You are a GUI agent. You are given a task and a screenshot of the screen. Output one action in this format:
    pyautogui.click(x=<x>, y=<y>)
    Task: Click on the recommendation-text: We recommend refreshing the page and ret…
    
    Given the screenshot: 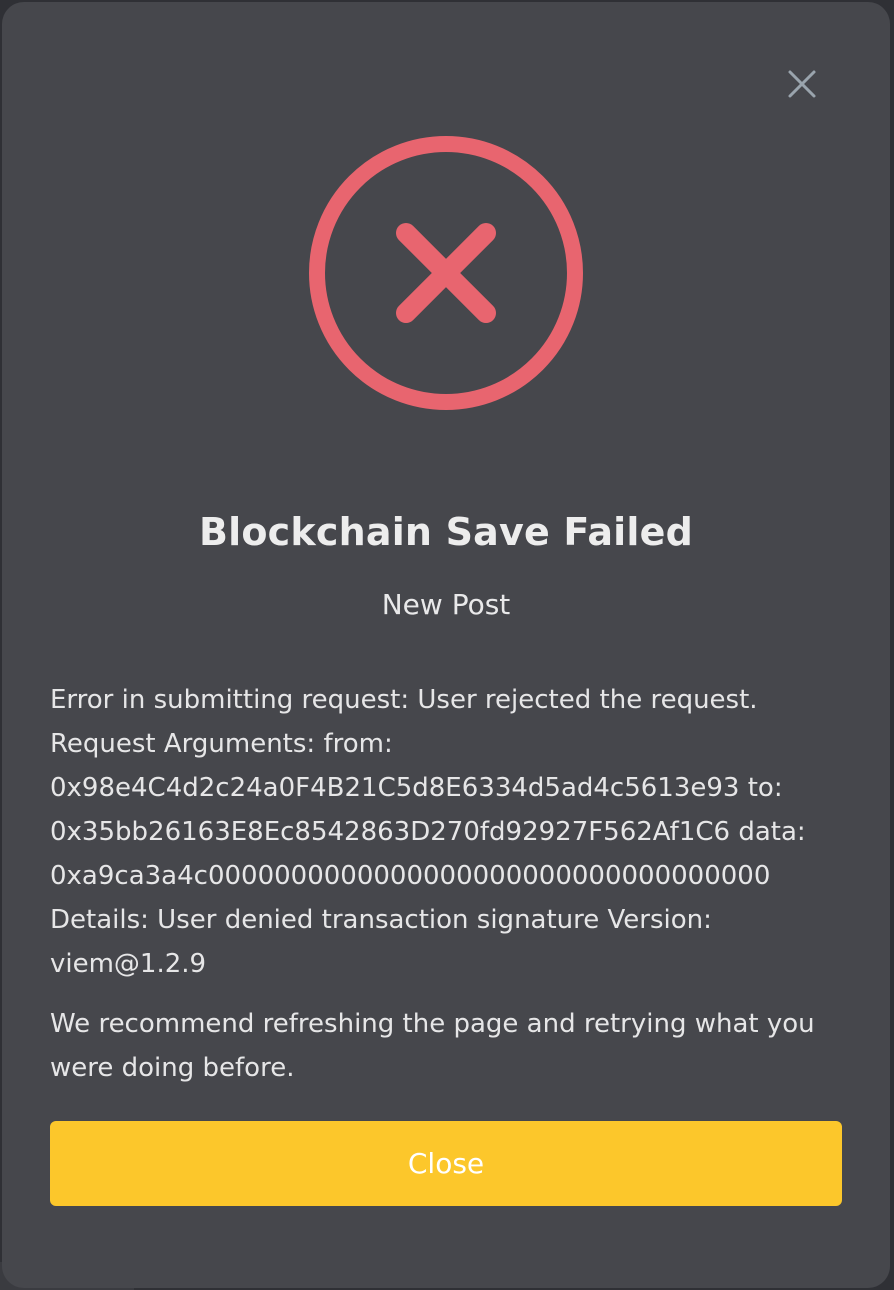 What is the action you would take?
    pyautogui.click(x=450, y=1046)
    